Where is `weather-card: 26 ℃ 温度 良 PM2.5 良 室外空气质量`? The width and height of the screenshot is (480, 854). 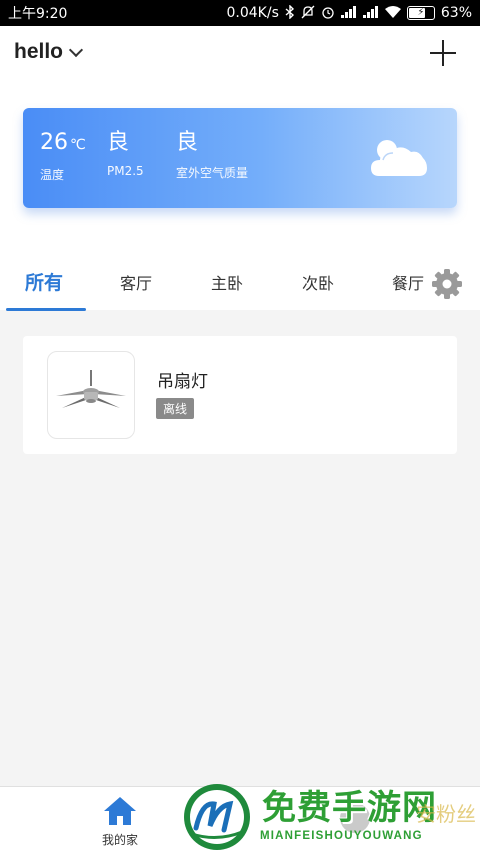
weather-card: 26 ℃ 温度 良 PM2.5 良 室外空气质量 is located at coordinates (240, 158).